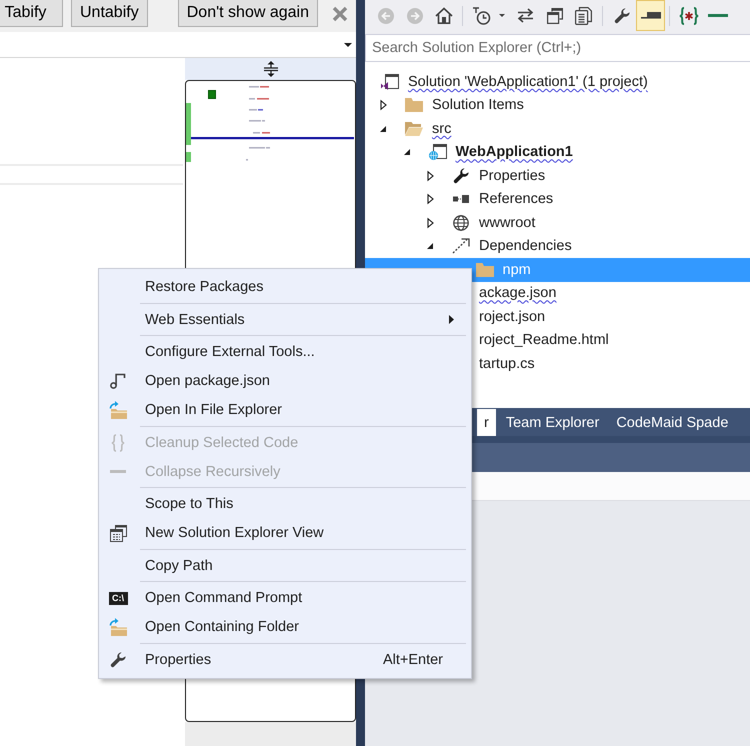 The height and width of the screenshot is (746, 750). Describe the element at coordinates (285, 319) in the screenshot. I see `menu-item: Web Essentials` at that location.